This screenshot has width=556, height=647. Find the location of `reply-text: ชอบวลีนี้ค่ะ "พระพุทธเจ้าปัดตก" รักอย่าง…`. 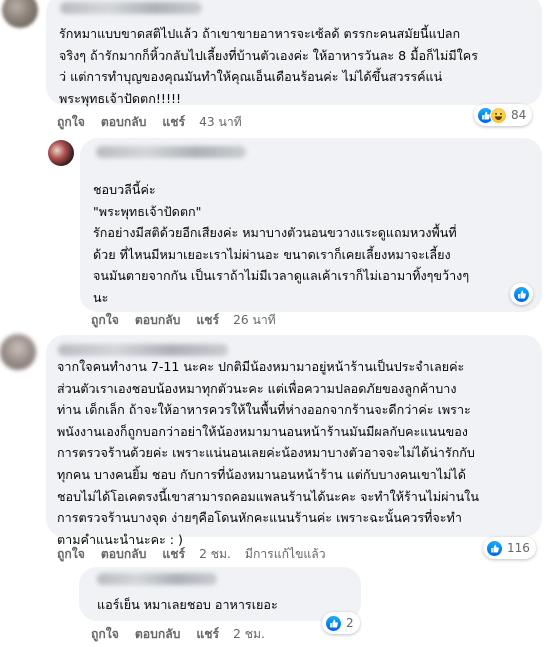

reply-text: ชอบวลีนี้ค่ะ "พระพุทธเจ้าปัดตก" รักอย่าง… is located at coordinates (281, 243).